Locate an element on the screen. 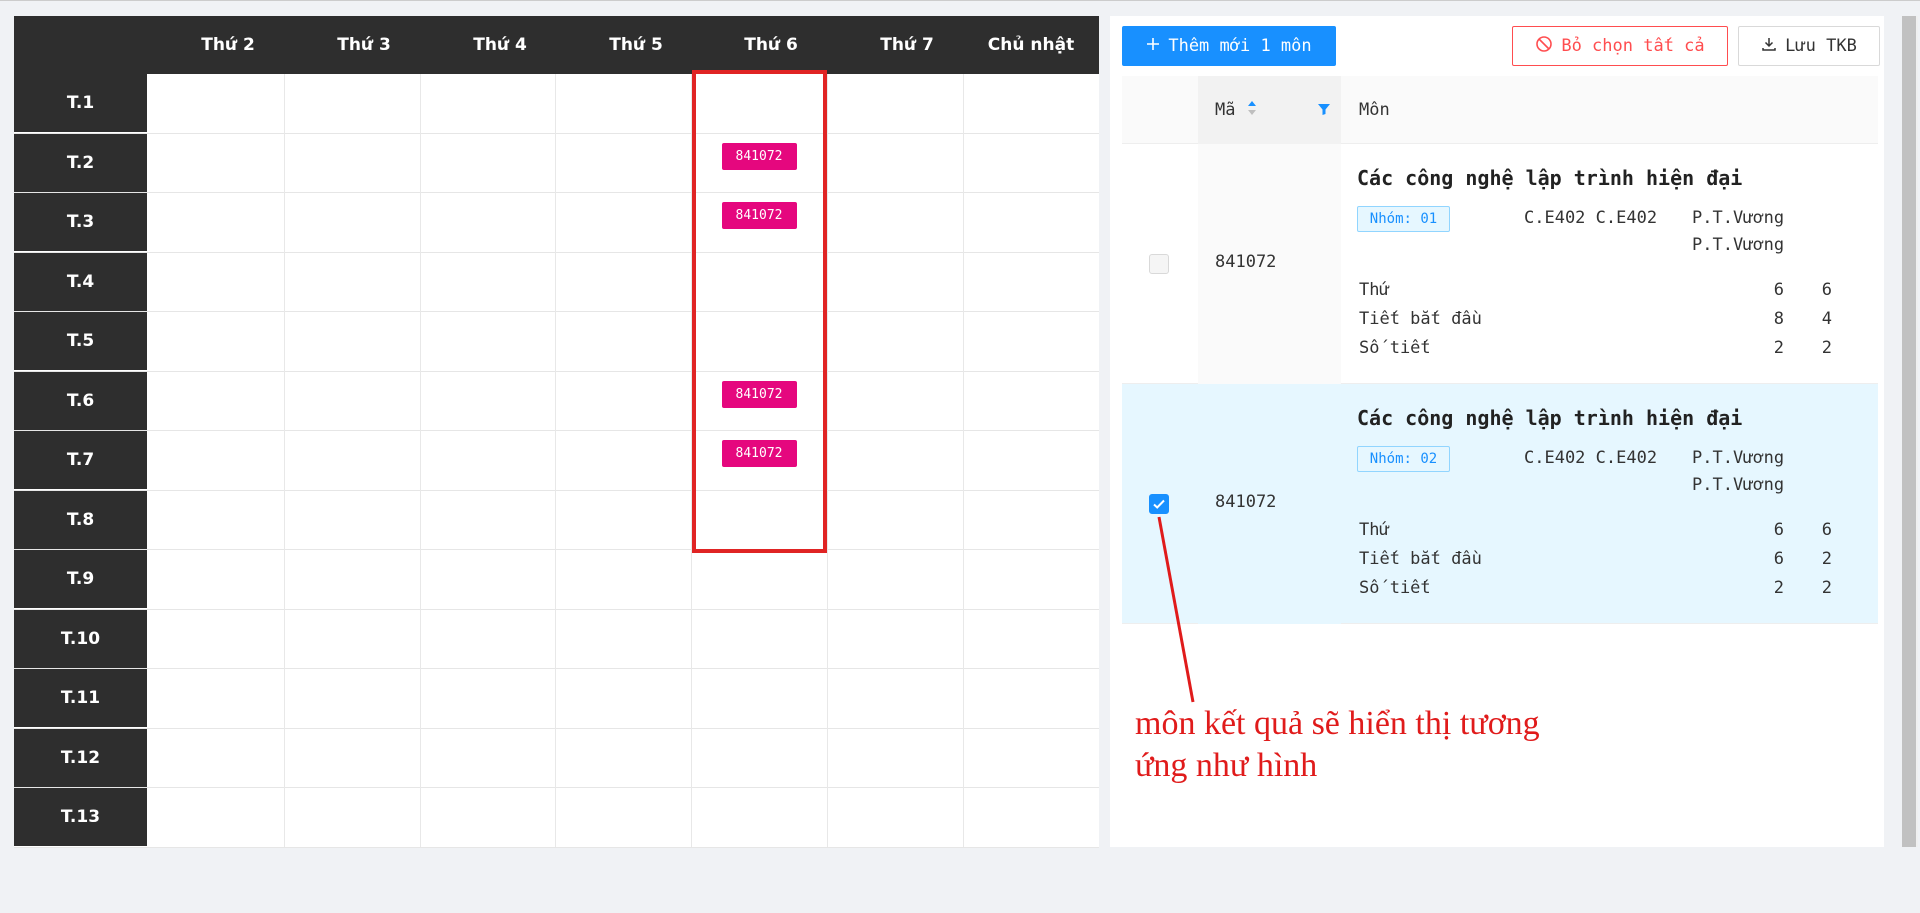 The image size is (1920, 913). timetable-row: T.11 is located at coordinates (556, 699).